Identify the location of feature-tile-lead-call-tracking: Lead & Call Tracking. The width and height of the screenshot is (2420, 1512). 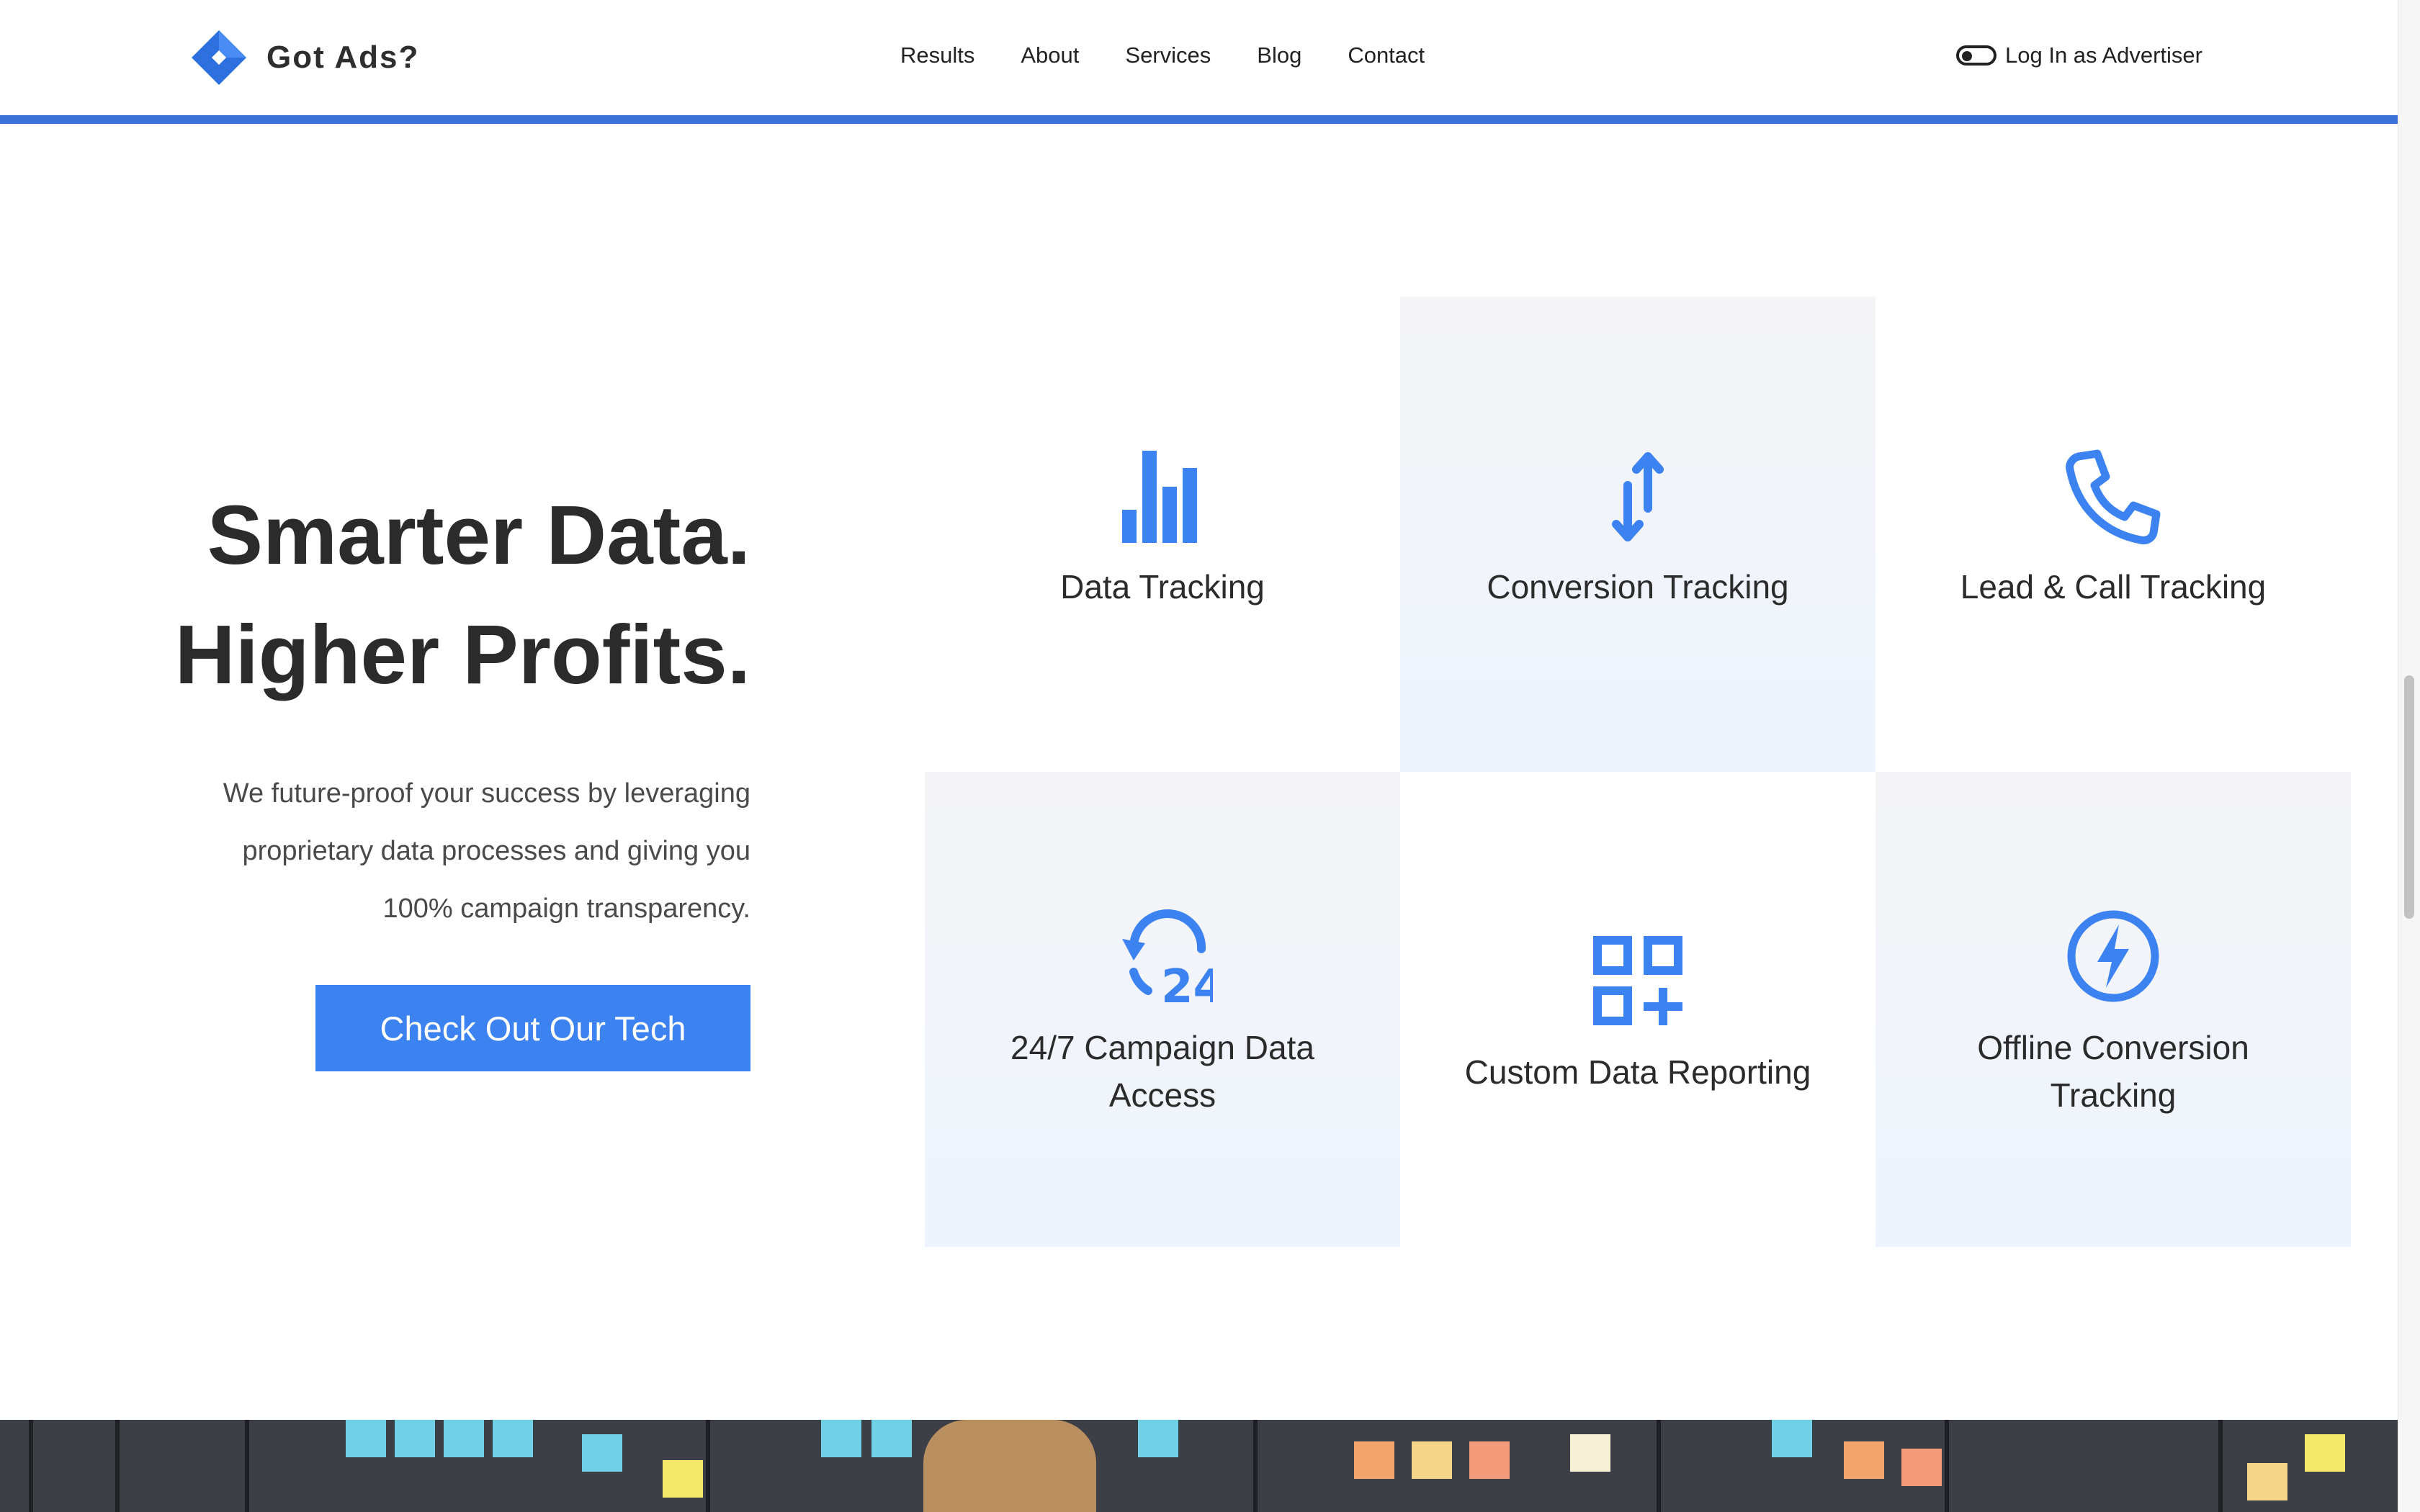
(2113, 534).